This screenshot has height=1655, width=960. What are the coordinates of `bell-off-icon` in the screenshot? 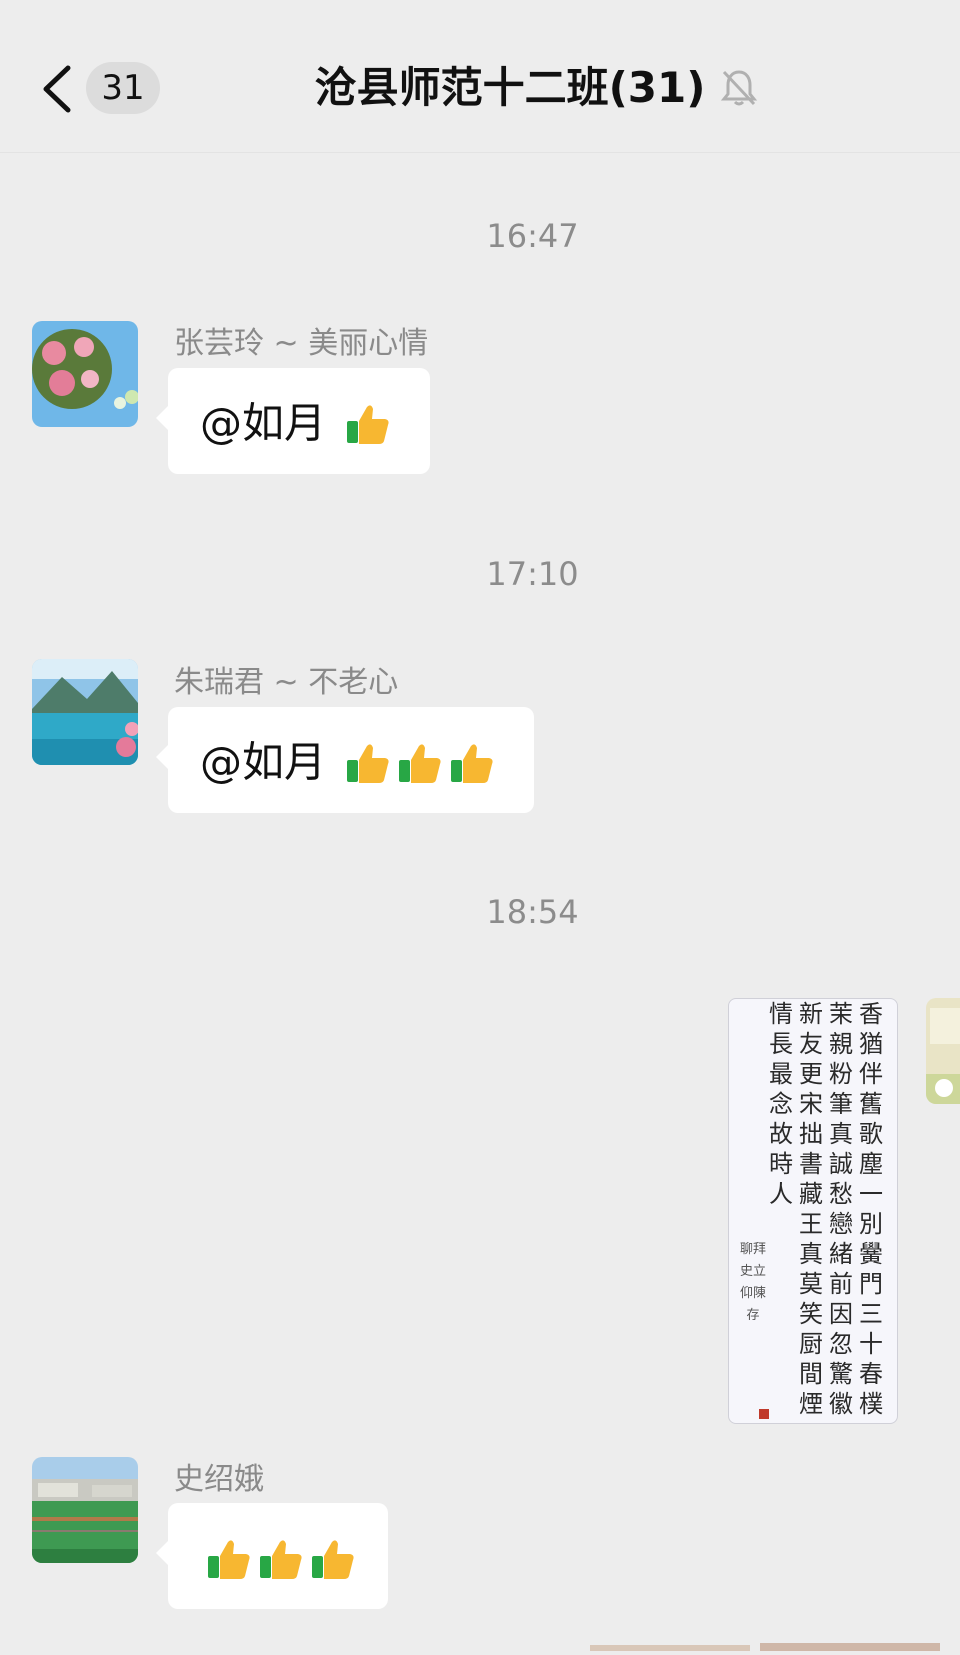 It's located at (739, 88).